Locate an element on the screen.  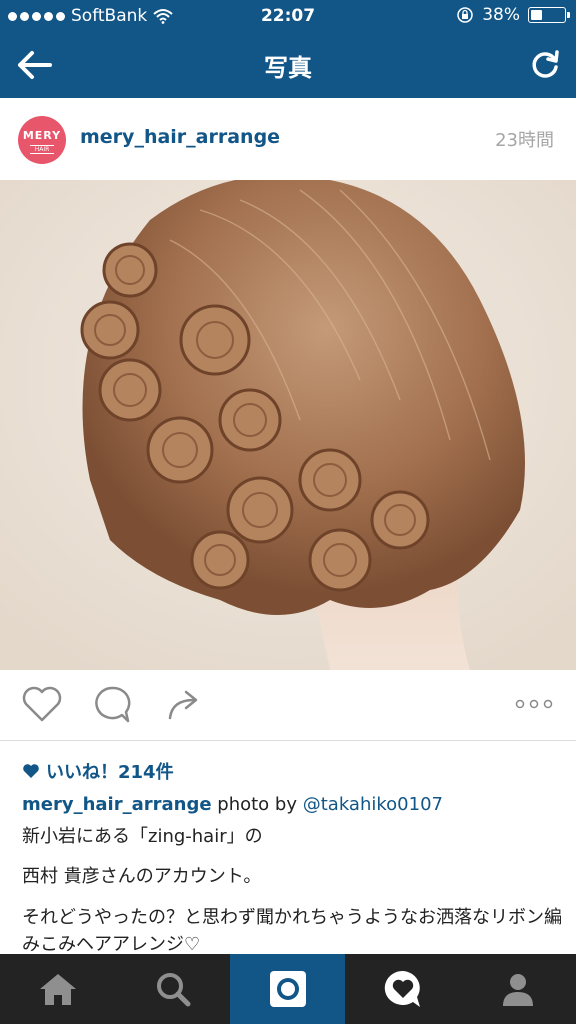
person-icon is located at coordinates (518, 990).